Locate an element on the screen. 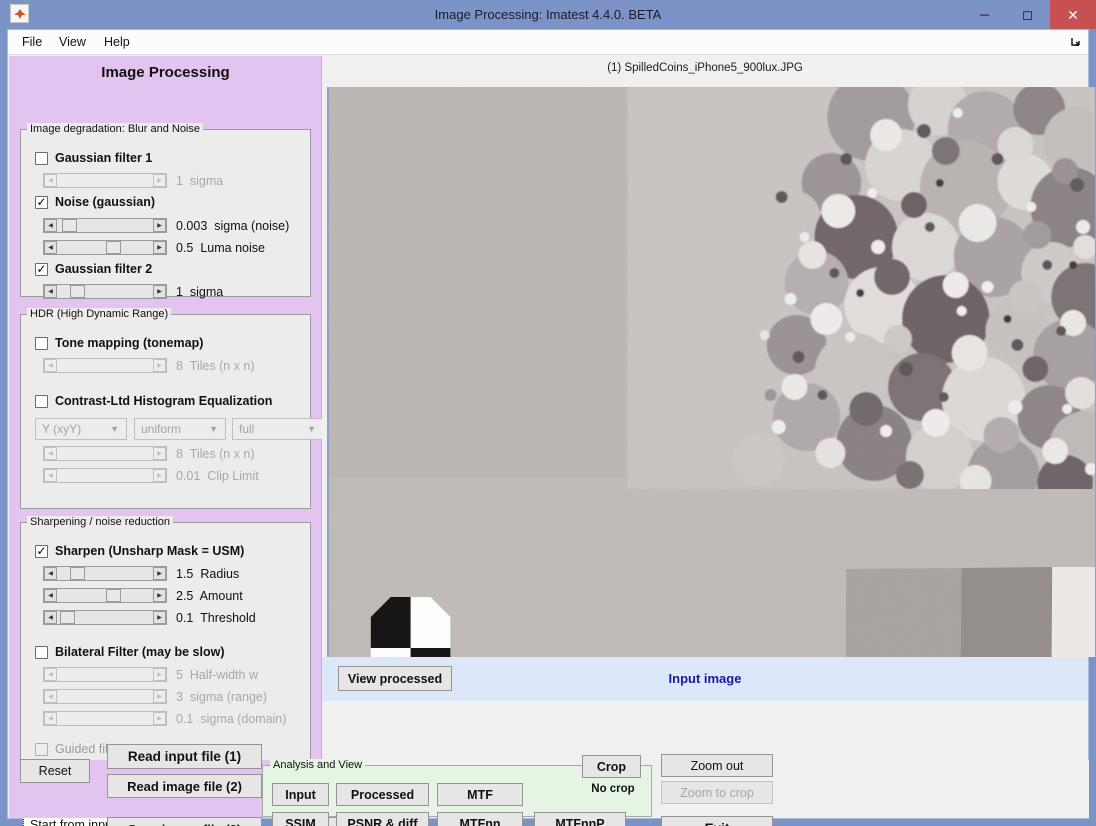 This screenshot has height=826, width=1096. slider-usm-radius: ◀ ▶ 1.5 Radius is located at coordinates (141, 573).